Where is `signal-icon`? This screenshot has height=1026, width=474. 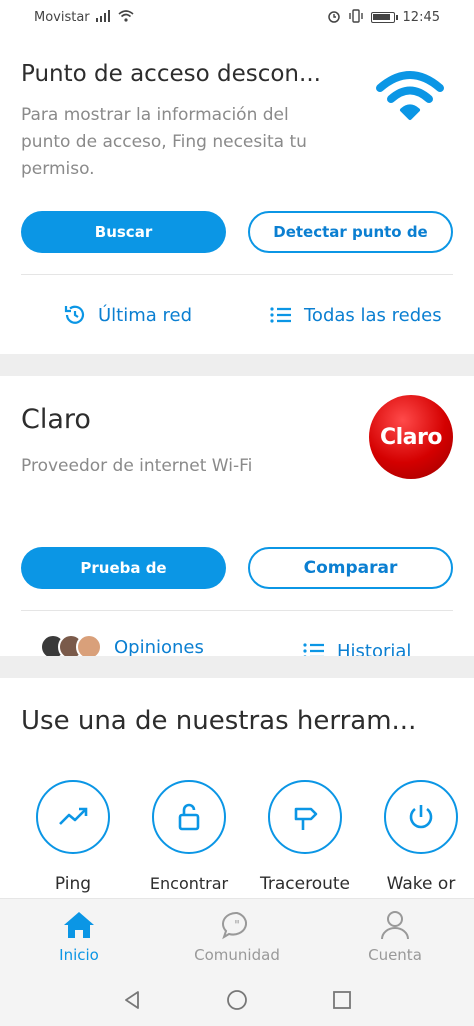 signal-icon is located at coordinates (103, 17).